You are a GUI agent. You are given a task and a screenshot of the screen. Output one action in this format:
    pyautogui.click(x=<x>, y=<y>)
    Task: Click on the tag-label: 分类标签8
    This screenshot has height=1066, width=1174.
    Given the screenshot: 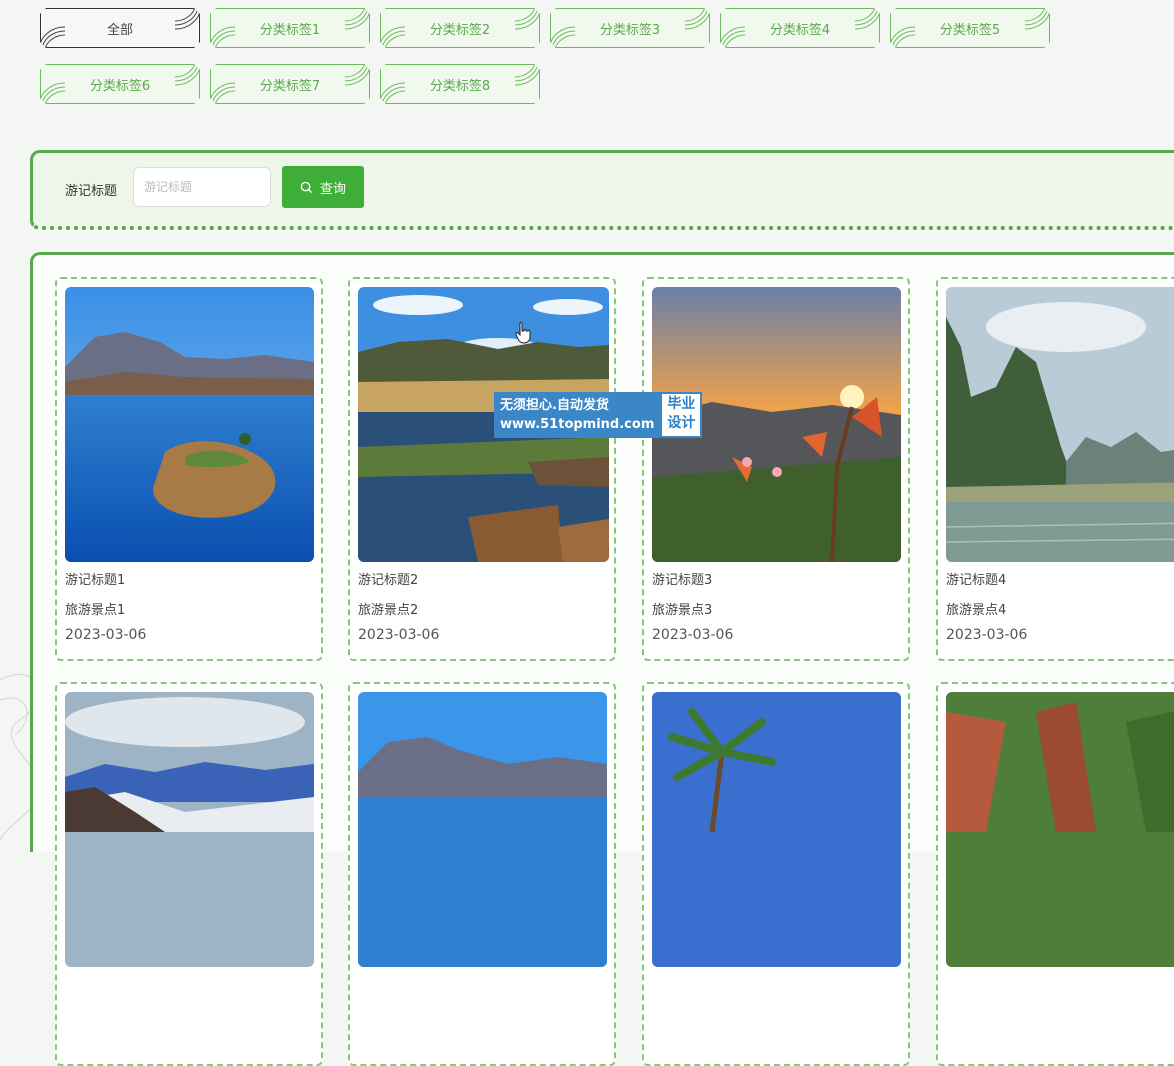 What is the action you would take?
    pyautogui.click(x=460, y=86)
    